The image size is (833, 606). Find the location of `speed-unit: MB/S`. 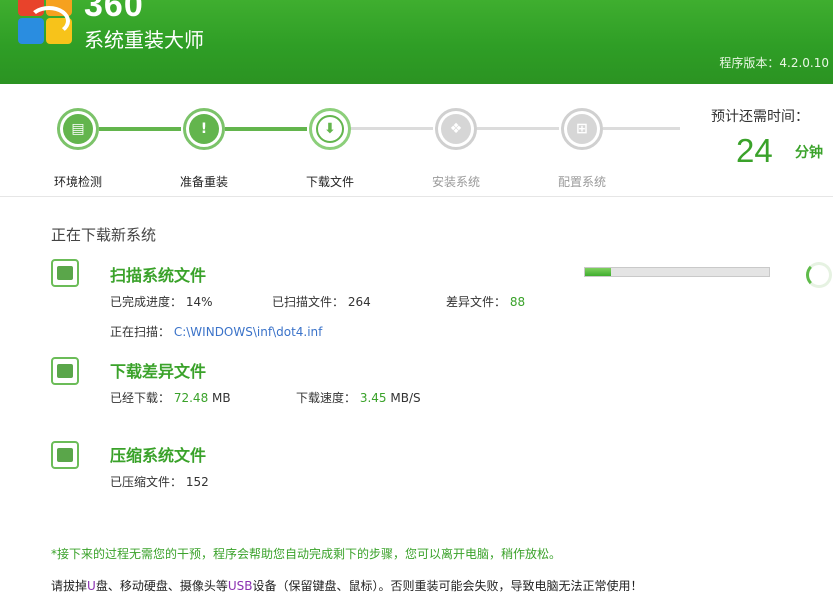

speed-unit: MB/S is located at coordinates (405, 398).